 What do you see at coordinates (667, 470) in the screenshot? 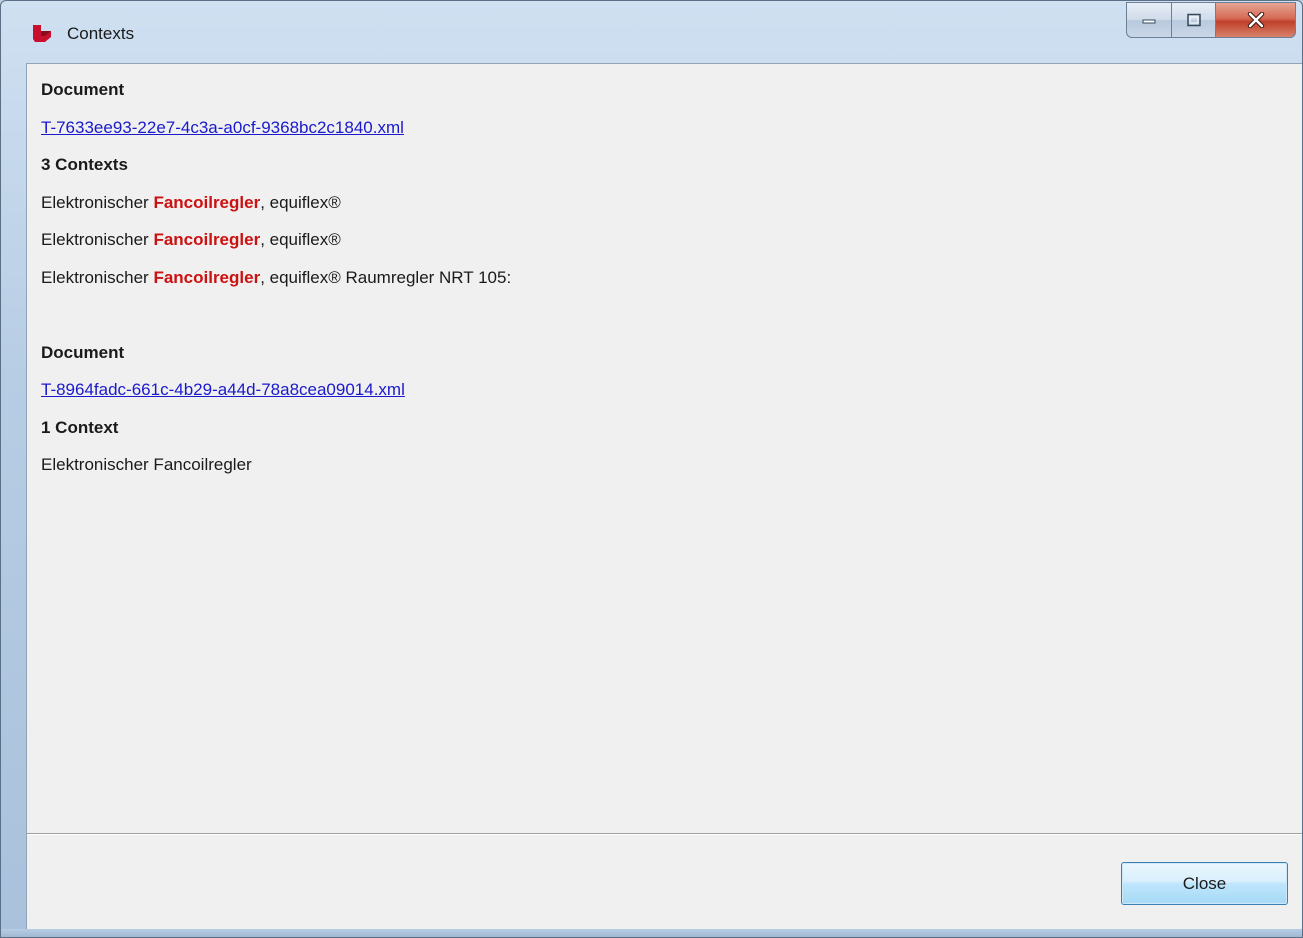
I see `context-line: Elektronischer Fancoilregler` at bounding box center [667, 470].